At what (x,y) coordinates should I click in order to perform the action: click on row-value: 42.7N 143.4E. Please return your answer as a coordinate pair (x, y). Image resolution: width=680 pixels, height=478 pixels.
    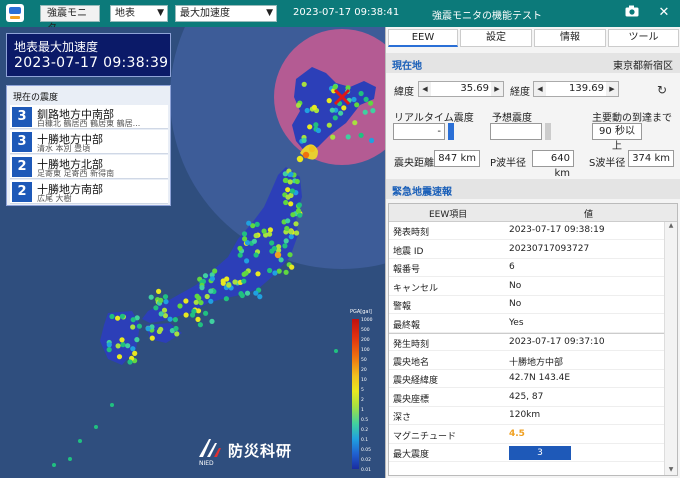
    Looking at the image, I should click on (540, 378).